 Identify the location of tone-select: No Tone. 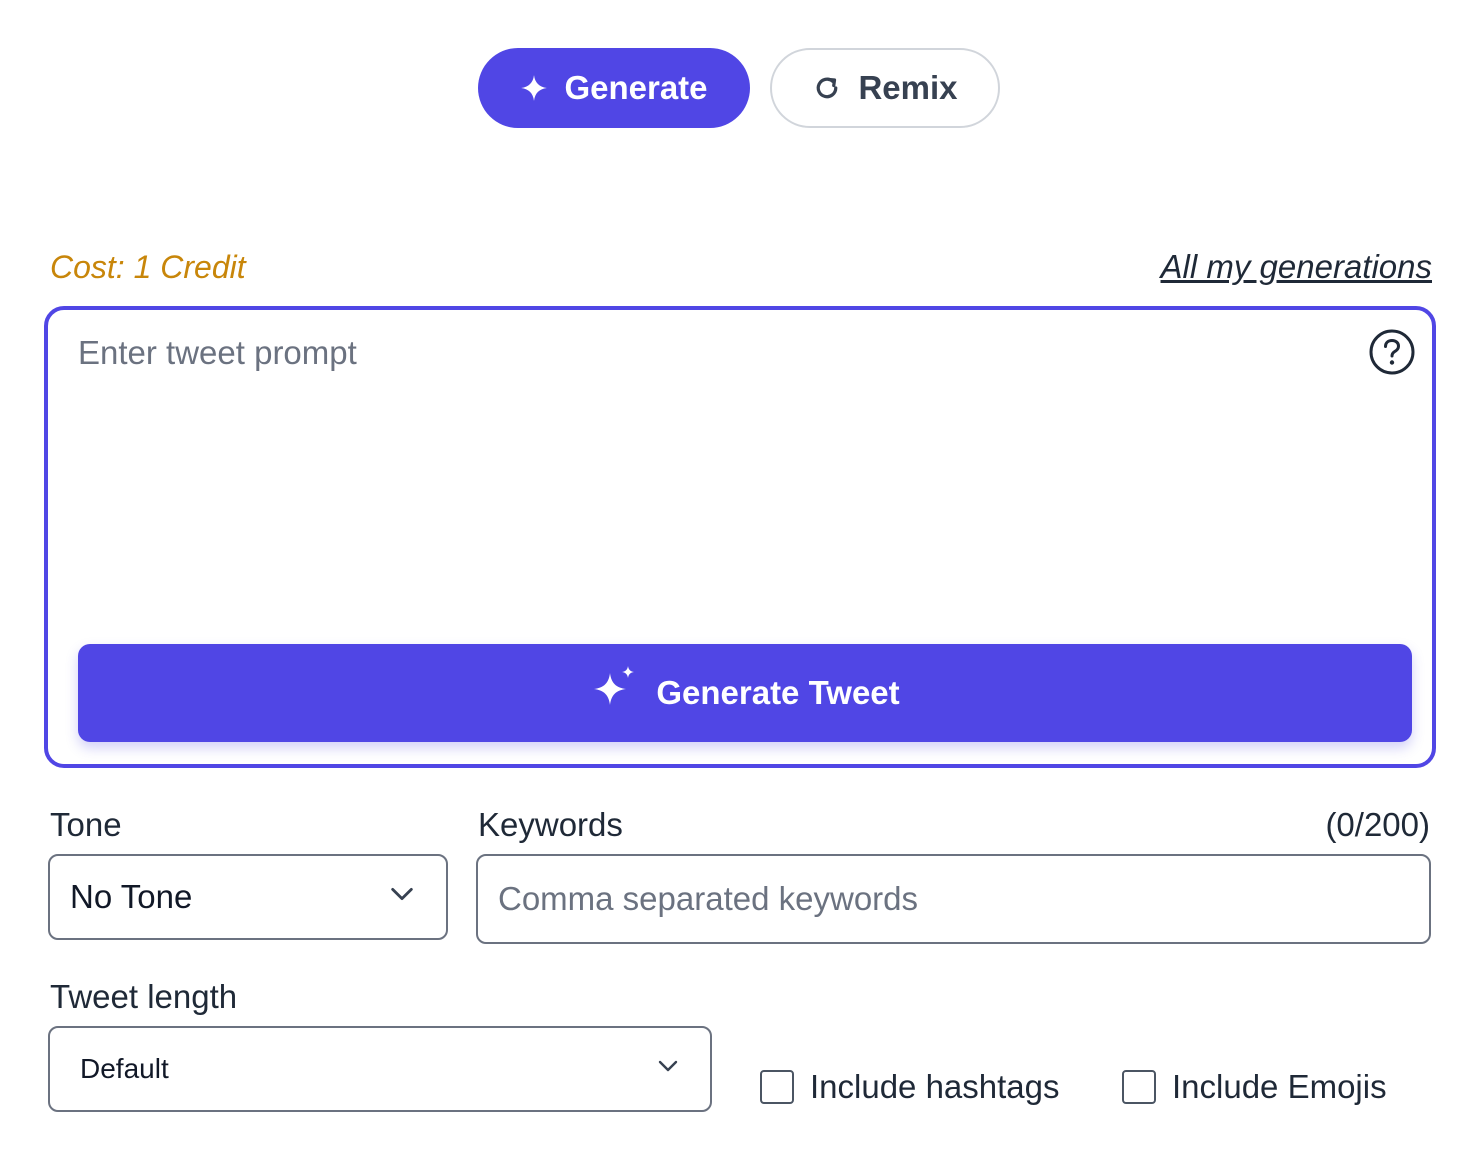
(248, 897).